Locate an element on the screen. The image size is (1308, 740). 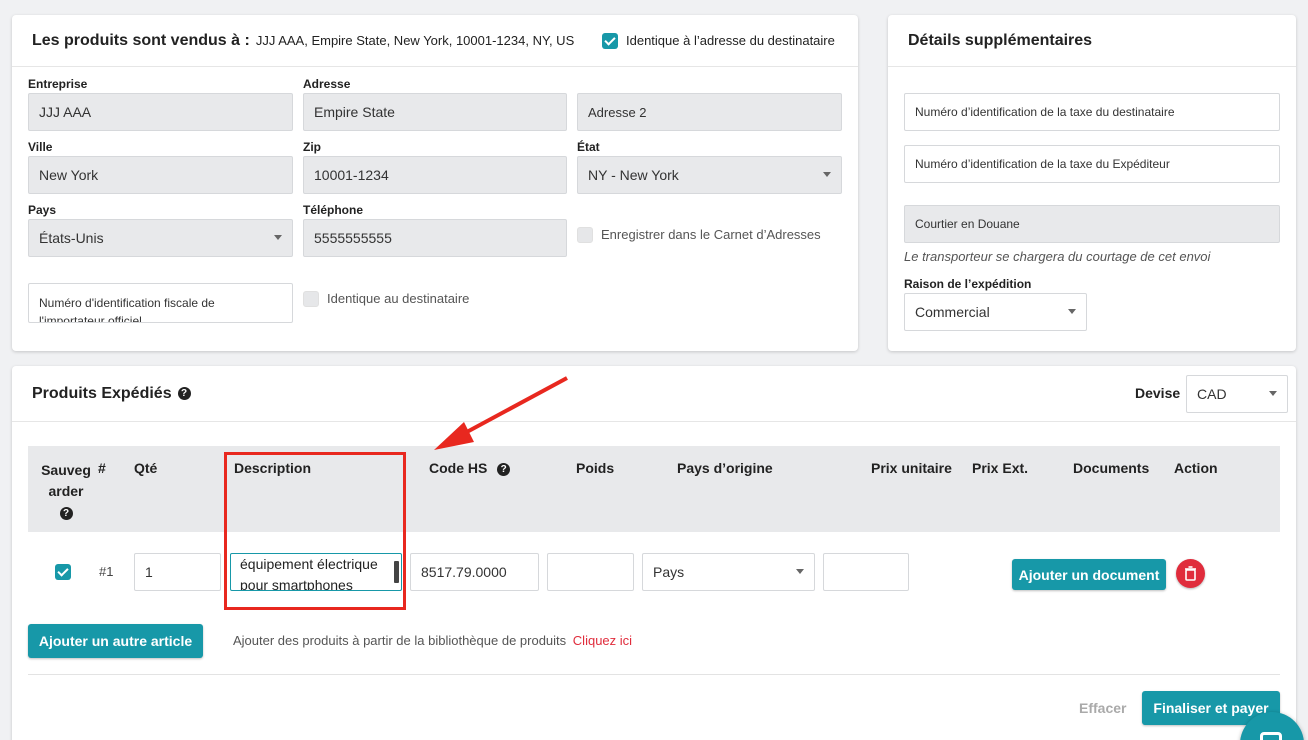
col-qty: Qté is located at coordinates (146, 468).